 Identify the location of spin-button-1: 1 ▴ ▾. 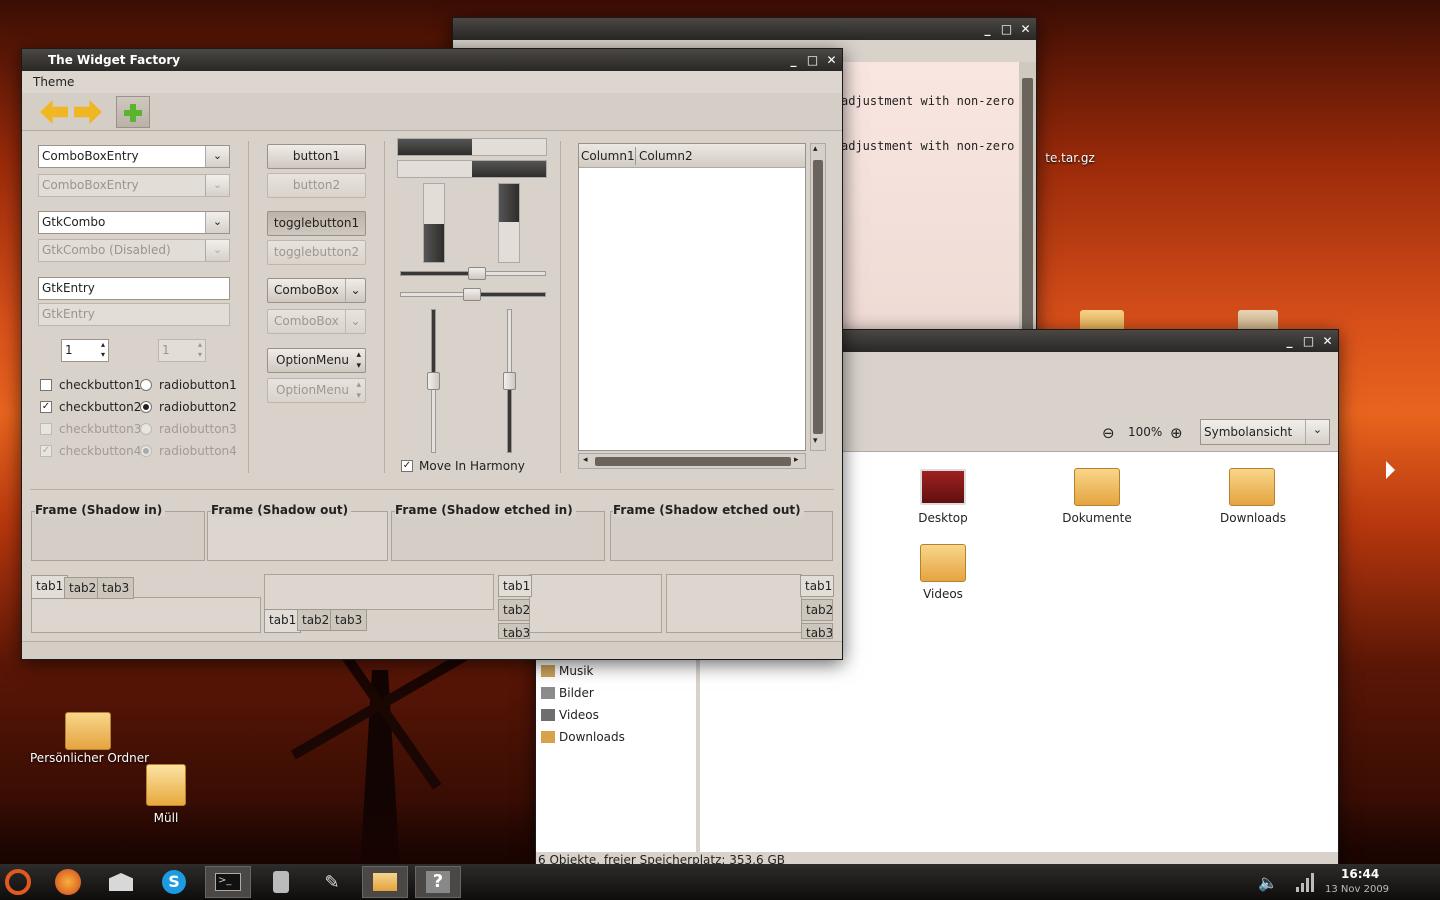
(85, 350).